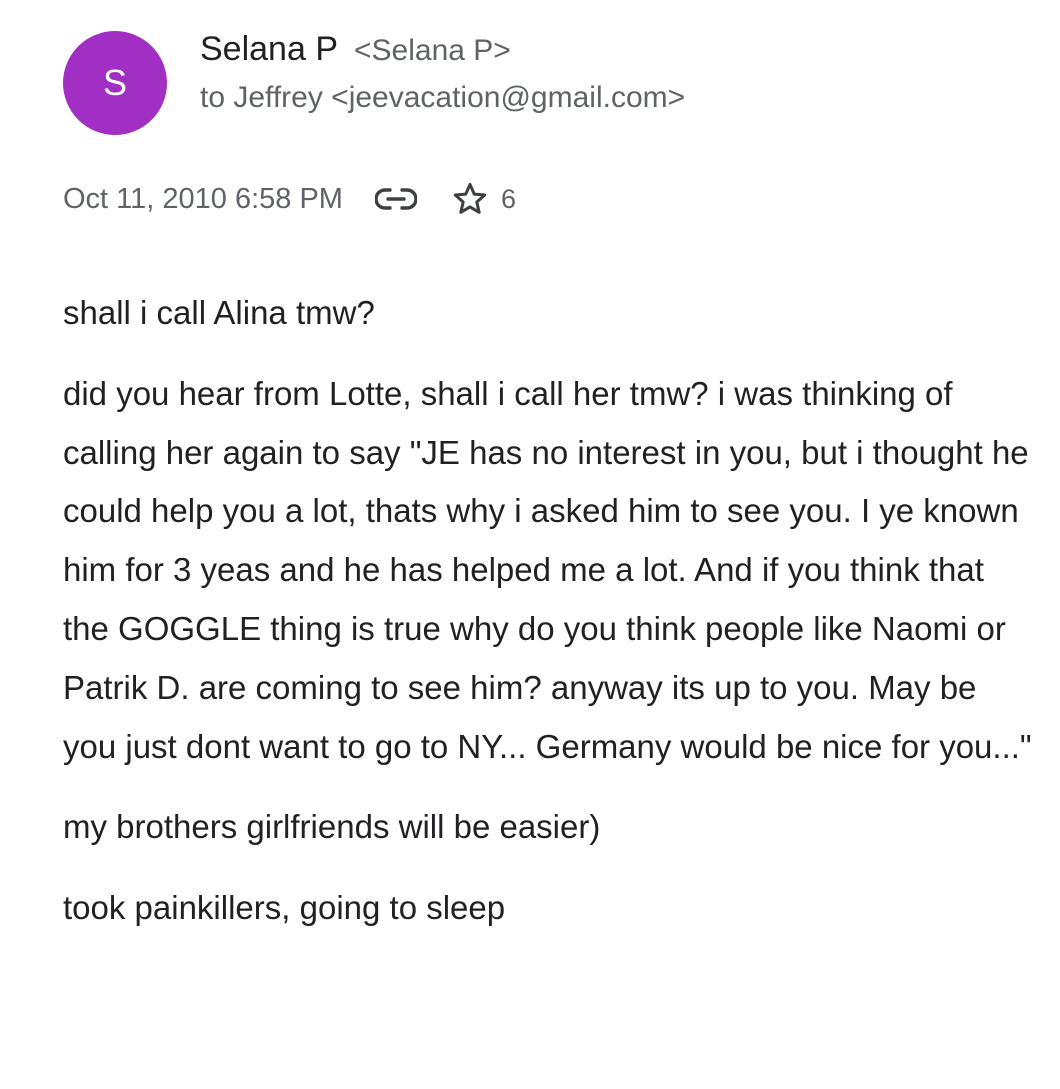 This screenshot has width=1060, height=1089. What do you see at coordinates (395, 199) in the screenshot?
I see `link-icon` at bounding box center [395, 199].